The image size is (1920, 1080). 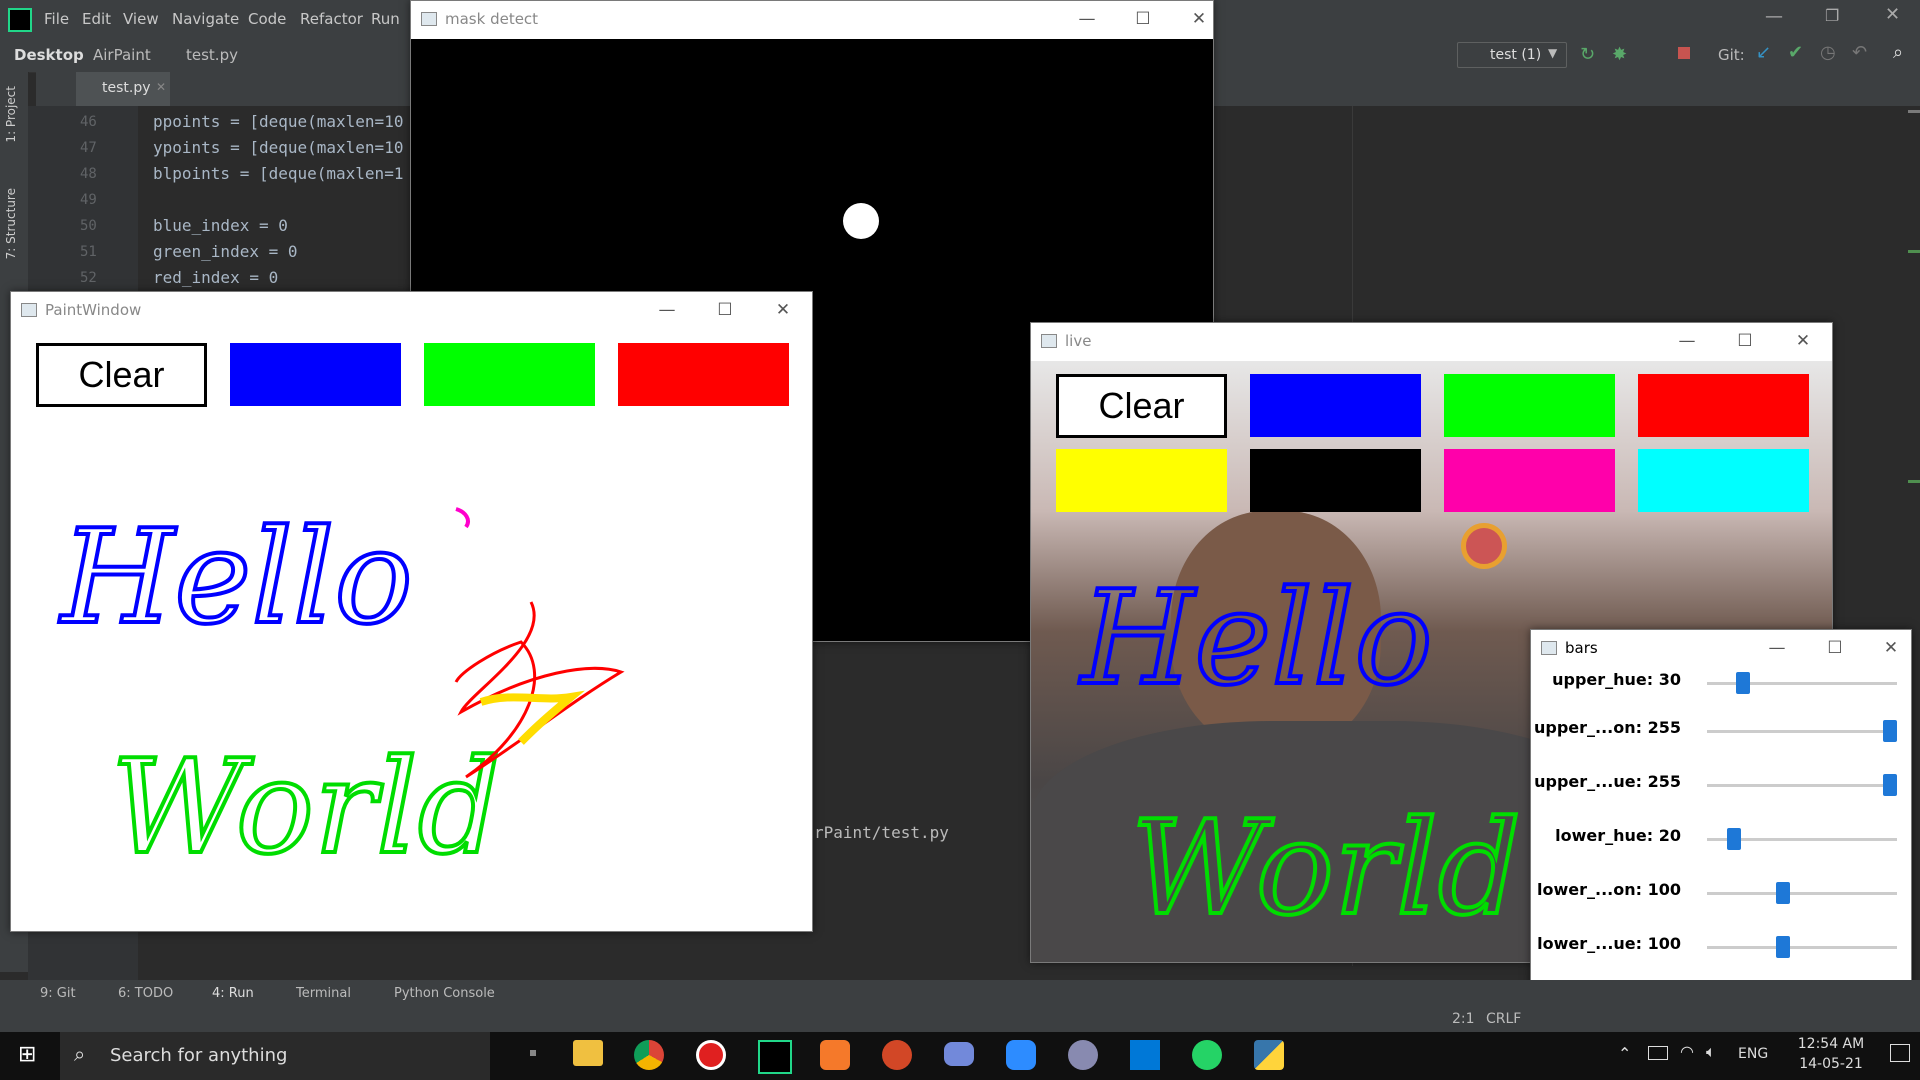 I want to click on tray-chevron-icon: ⌃, so click(x=1624, y=1053).